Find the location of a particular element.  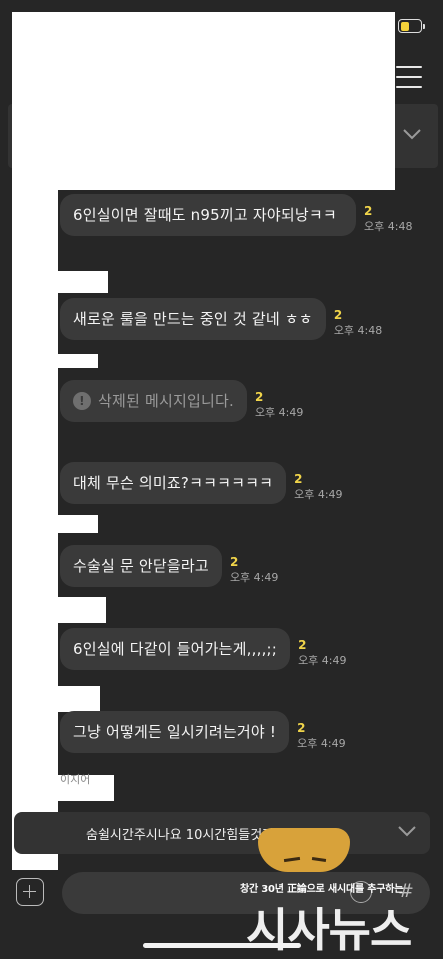

deleted-message-bubble: ! 삭제된 메시지입니다. is located at coordinates (153, 401).